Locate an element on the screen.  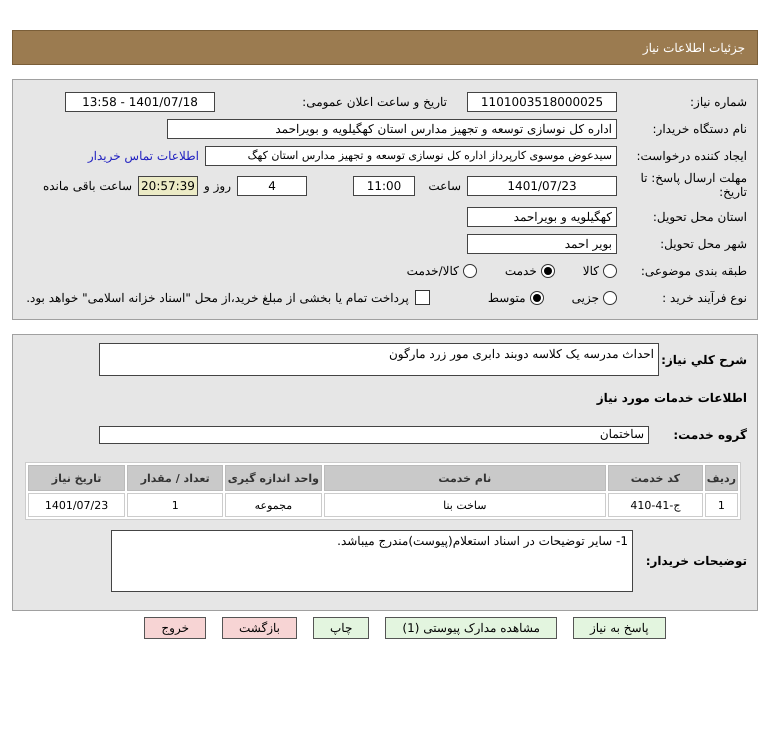
field-label: نام دستگاه خریدار: is located at coordinates (699, 129).